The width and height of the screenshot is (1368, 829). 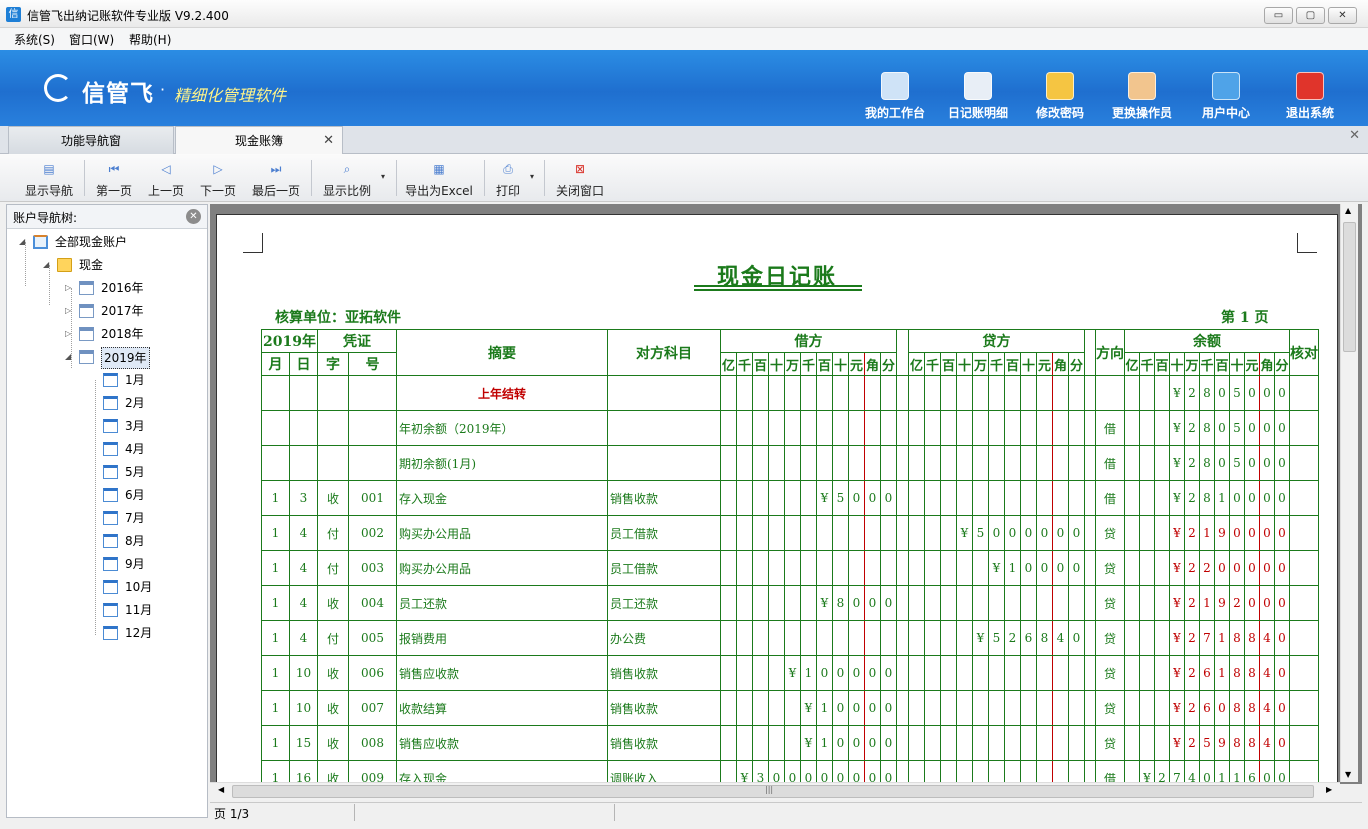 I want to click on export-excel-button: ▦ 导出为Excel, so click(x=439, y=178).